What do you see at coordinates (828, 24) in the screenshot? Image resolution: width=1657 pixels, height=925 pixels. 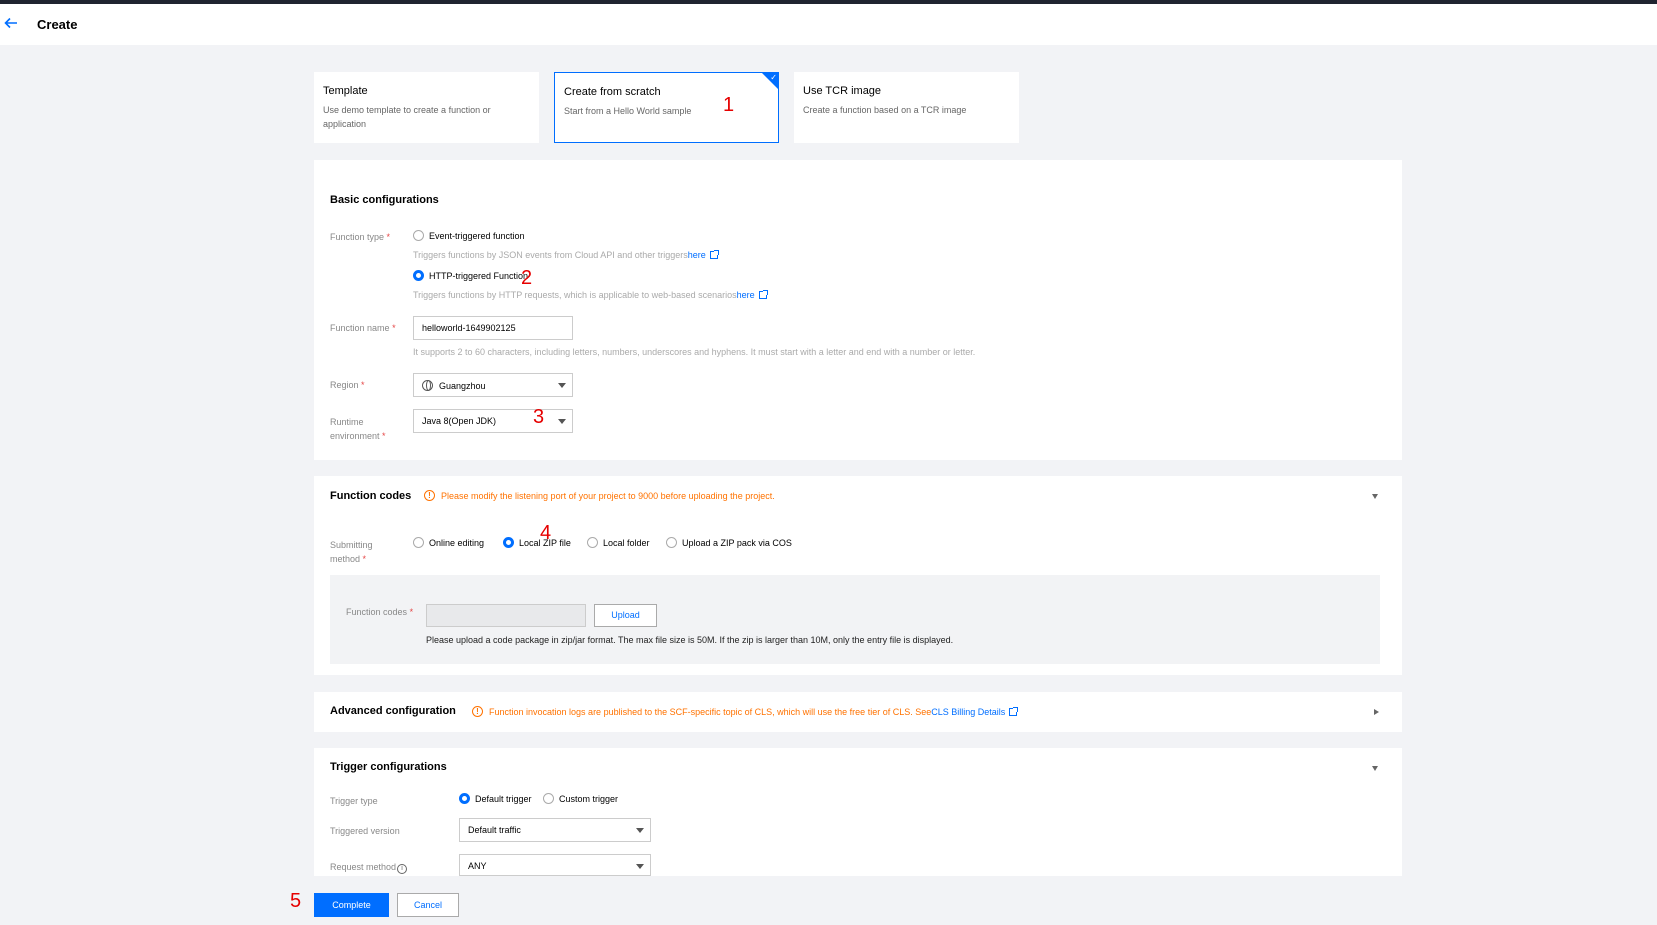 I see `page-header: Create` at bounding box center [828, 24].